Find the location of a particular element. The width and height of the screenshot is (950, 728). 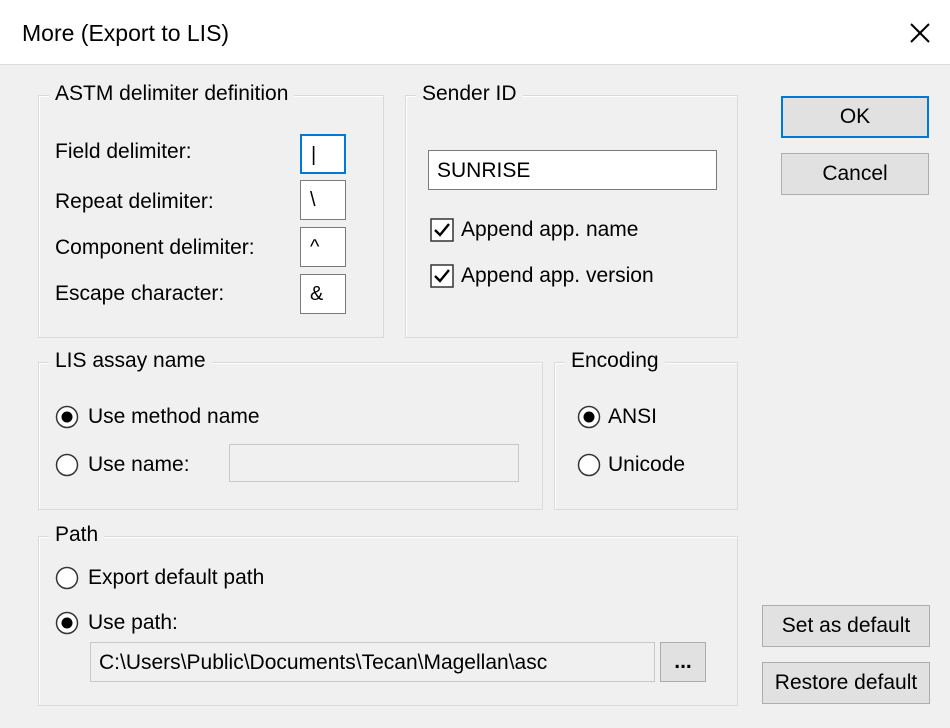

field-delimiter-input: | is located at coordinates (323, 154).